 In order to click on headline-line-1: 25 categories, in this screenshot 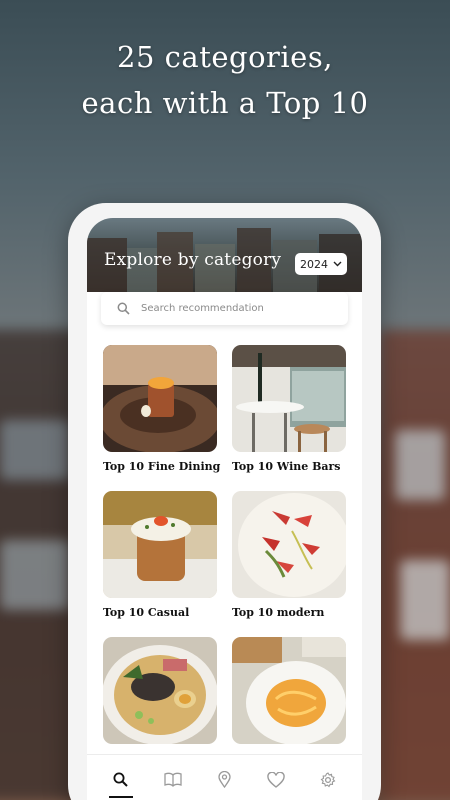, I will do `click(225, 57)`.